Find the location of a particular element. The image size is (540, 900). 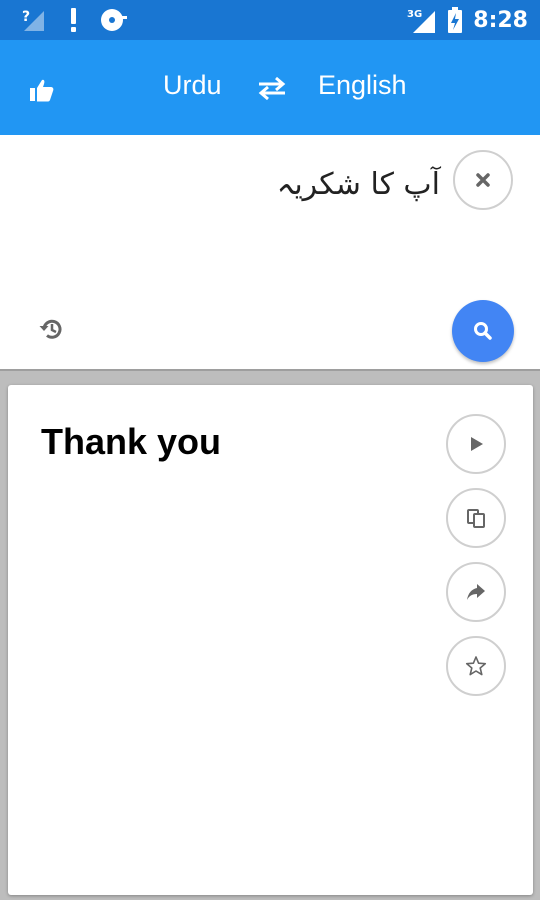

status-bar: ? 3G 8:28 is located at coordinates (270, 20).